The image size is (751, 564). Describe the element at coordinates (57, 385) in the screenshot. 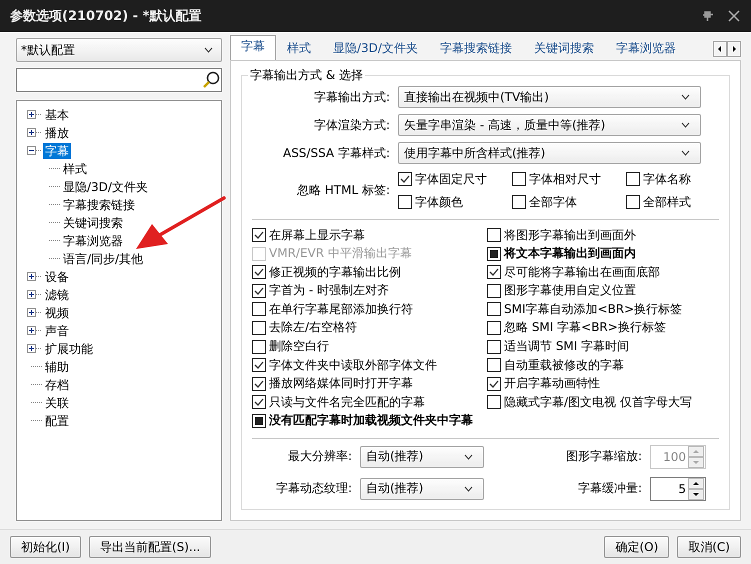

I see `tree-item: 存档` at that location.